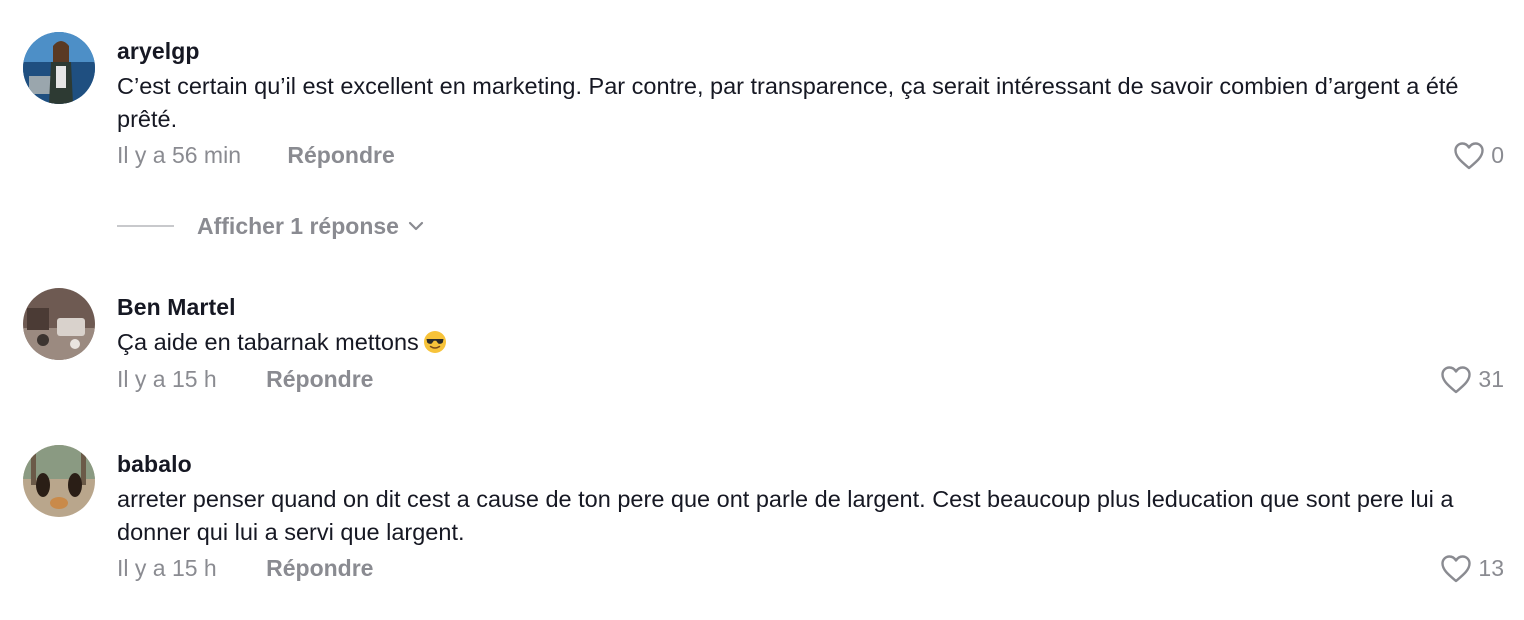 This screenshot has height=620, width=1524. Describe the element at coordinates (158, 51) in the screenshot. I see `username: aryelgp` at that location.